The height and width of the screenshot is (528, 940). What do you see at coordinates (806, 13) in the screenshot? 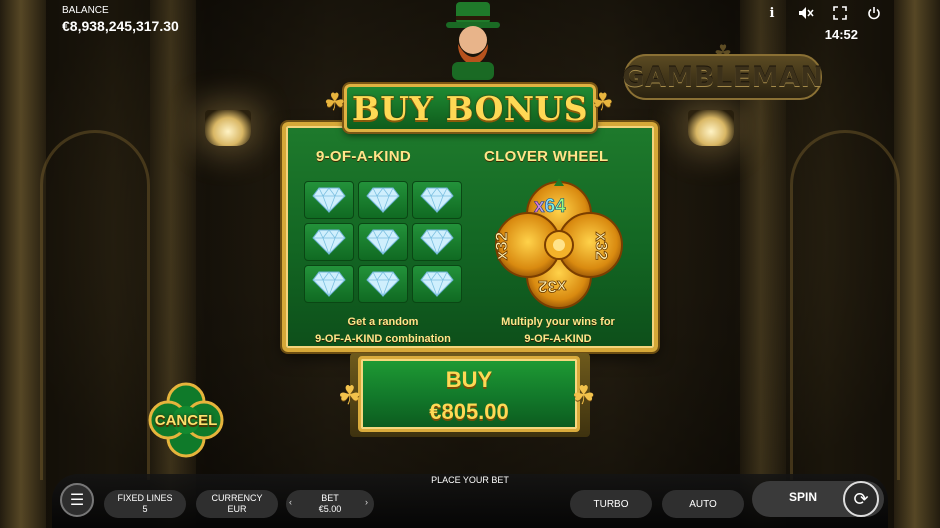
I see `mute-icon` at bounding box center [806, 13].